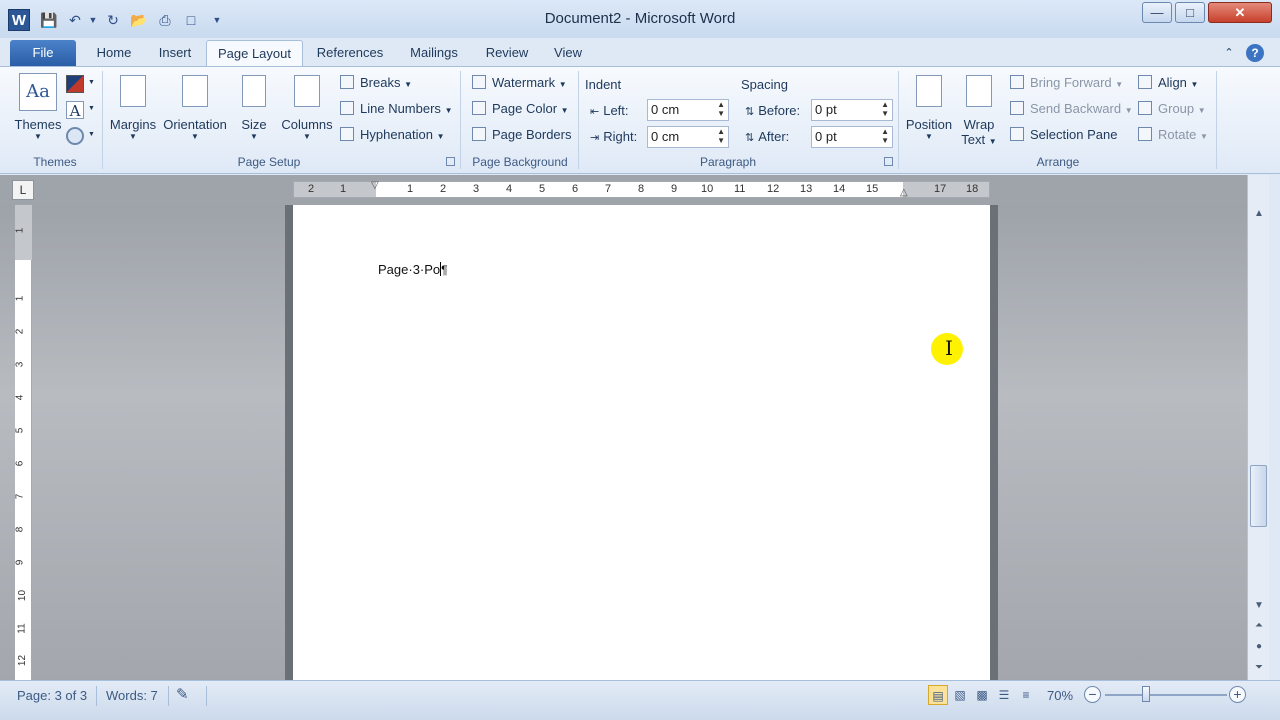 This screenshot has height=720, width=1280. I want to click on tab-review: Review, so click(507, 53).